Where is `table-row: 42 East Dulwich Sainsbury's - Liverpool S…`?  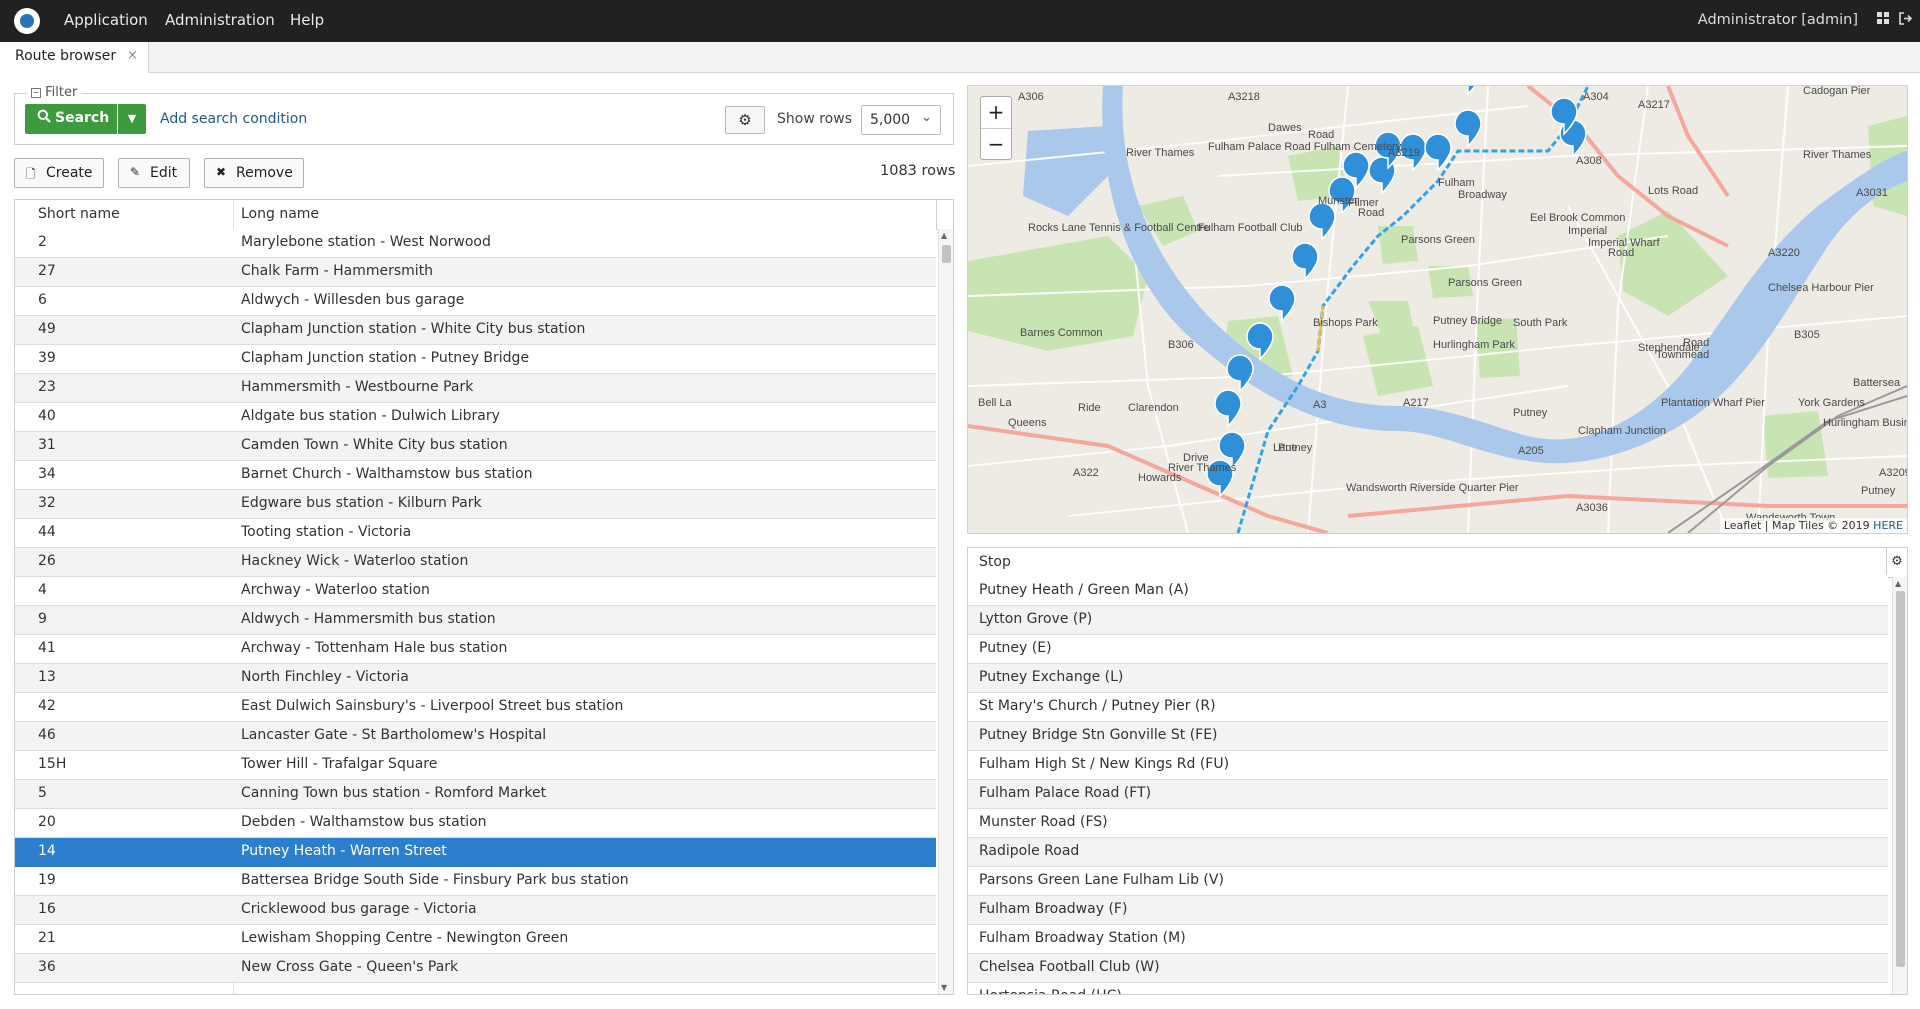
table-row: 42 East Dulwich Sainsbury's - Liverpool S… is located at coordinates (475, 707).